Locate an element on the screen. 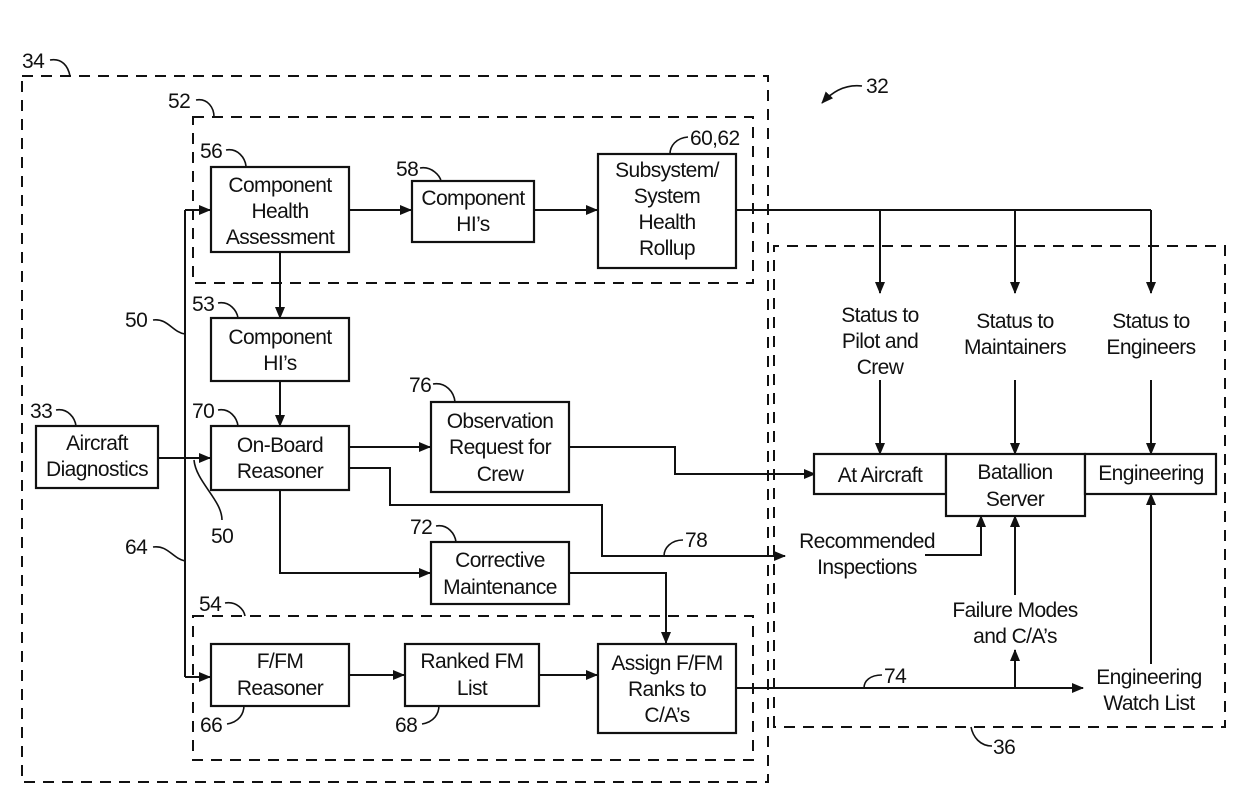 This screenshot has height=809, width=1240. ref-72: 72 is located at coordinates (421, 527).